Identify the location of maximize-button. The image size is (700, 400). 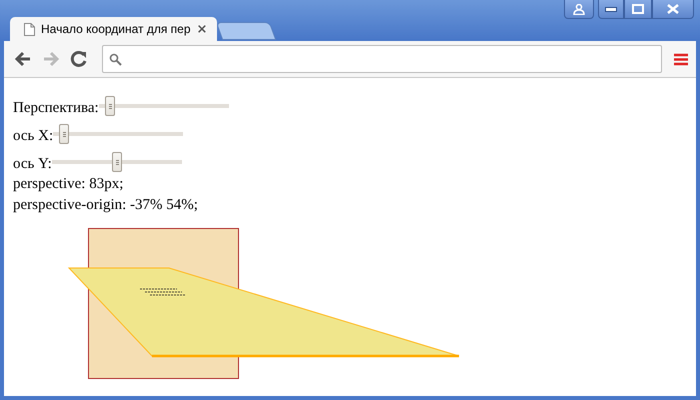
(638, 9).